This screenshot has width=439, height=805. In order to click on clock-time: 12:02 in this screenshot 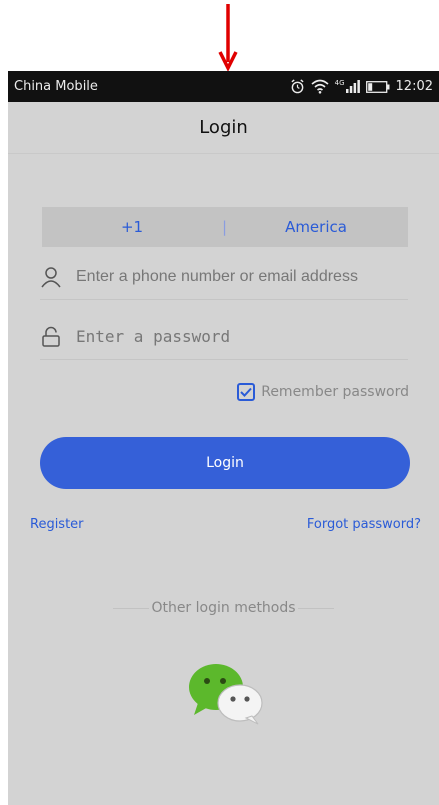, I will do `click(414, 86)`.